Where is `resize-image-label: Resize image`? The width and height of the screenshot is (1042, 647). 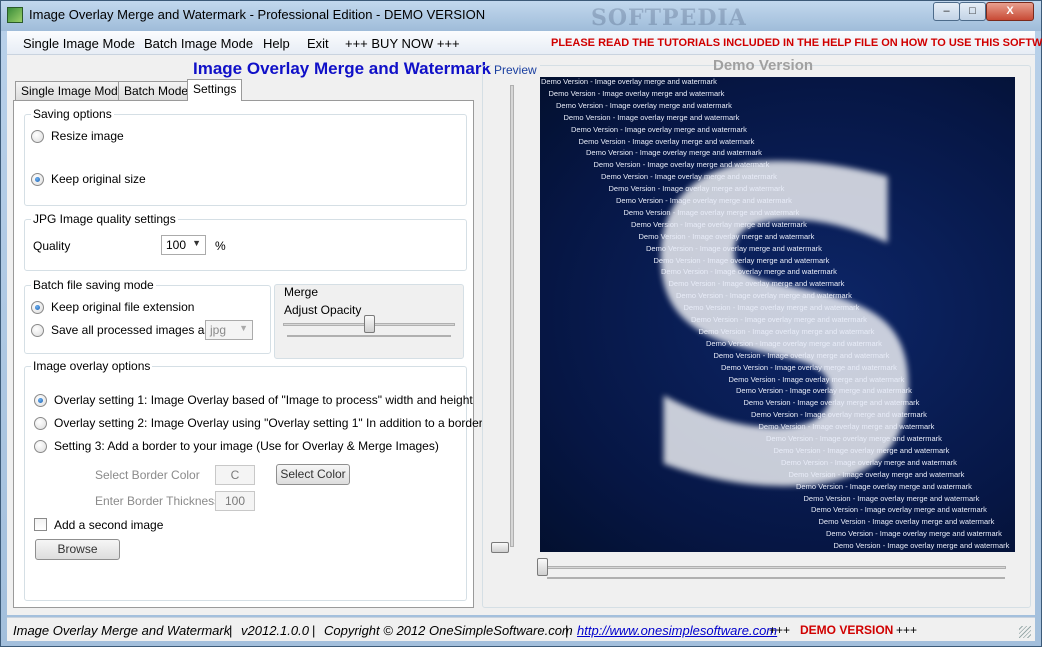 resize-image-label: Resize image is located at coordinates (87, 136).